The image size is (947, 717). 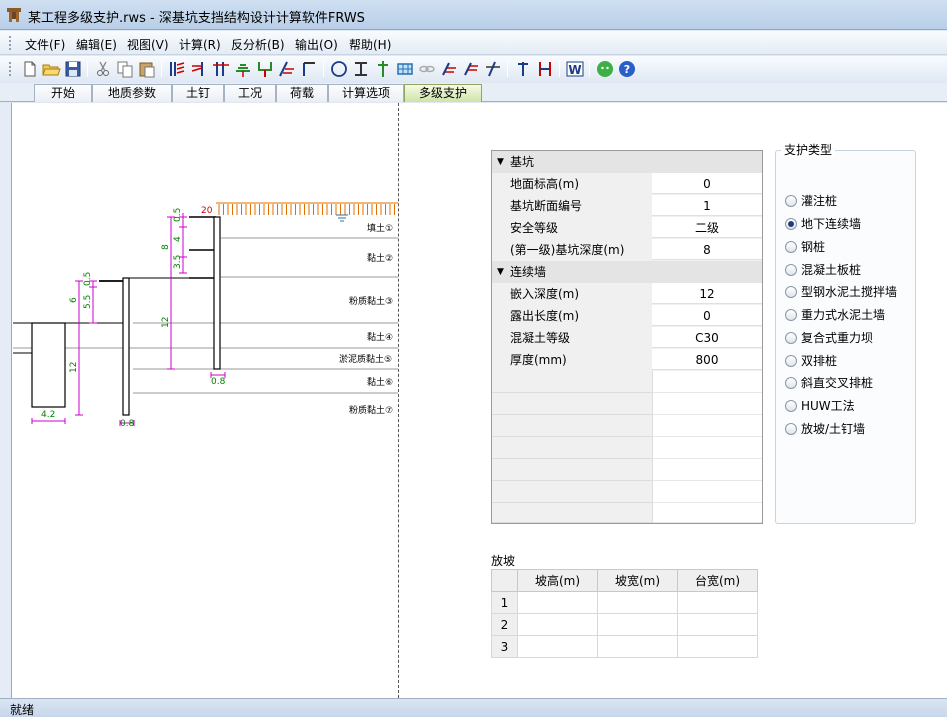 What do you see at coordinates (73, 69) in the screenshot?
I see `save-icon` at bounding box center [73, 69].